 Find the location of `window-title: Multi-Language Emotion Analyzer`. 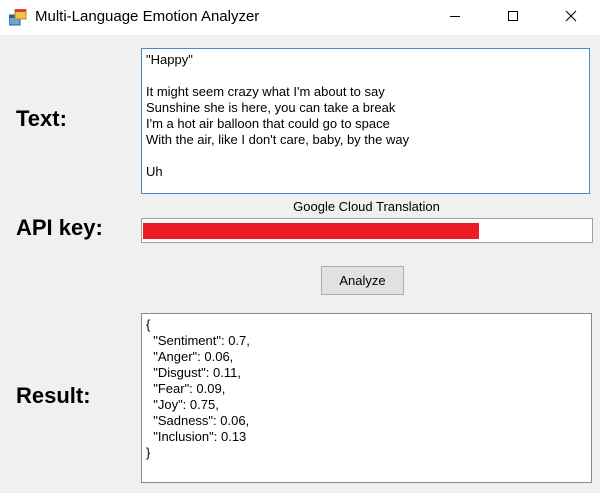

window-title: Multi-Language Emotion Analyzer is located at coordinates (147, 16).